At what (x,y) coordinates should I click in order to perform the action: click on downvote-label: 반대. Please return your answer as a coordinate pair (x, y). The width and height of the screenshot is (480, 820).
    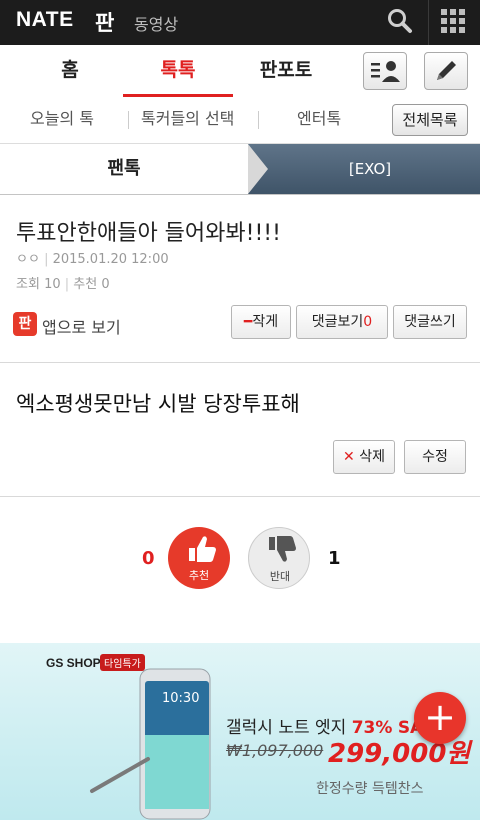
    Looking at the image, I should click on (280, 576).